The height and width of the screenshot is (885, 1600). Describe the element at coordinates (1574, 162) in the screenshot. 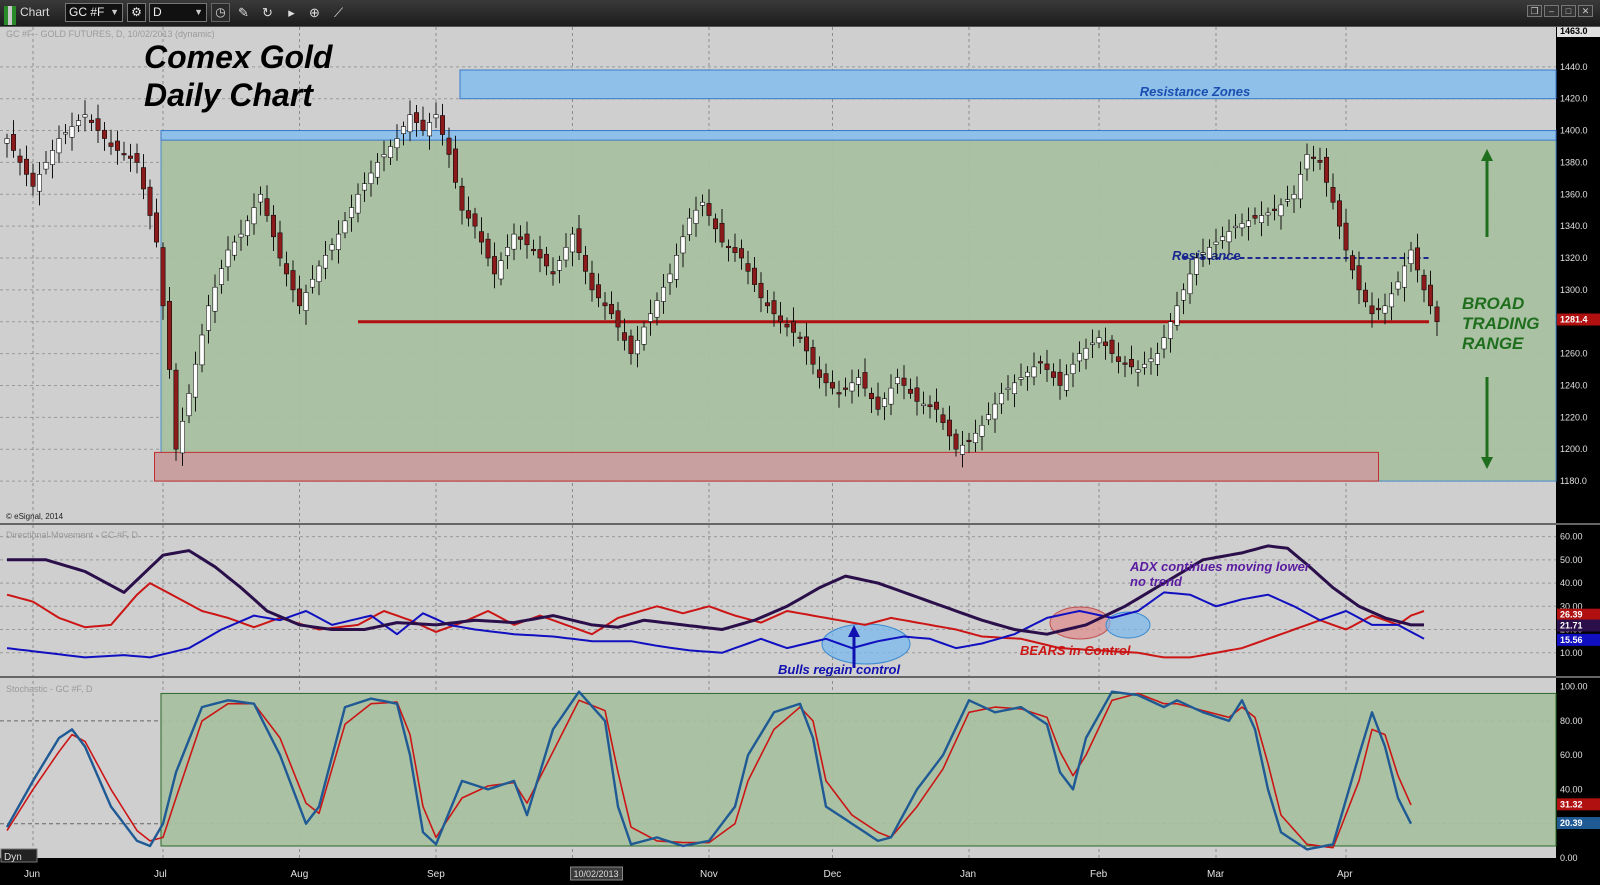

I see `price-tick-label: 1380.0` at that location.